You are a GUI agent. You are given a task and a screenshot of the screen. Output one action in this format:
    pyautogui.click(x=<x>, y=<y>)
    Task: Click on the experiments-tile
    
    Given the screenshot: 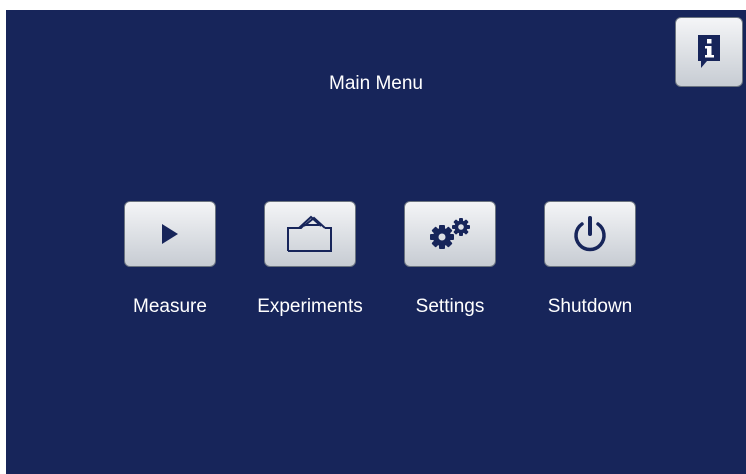 What is the action you would take?
    pyautogui.click(x=310, y=234)
    